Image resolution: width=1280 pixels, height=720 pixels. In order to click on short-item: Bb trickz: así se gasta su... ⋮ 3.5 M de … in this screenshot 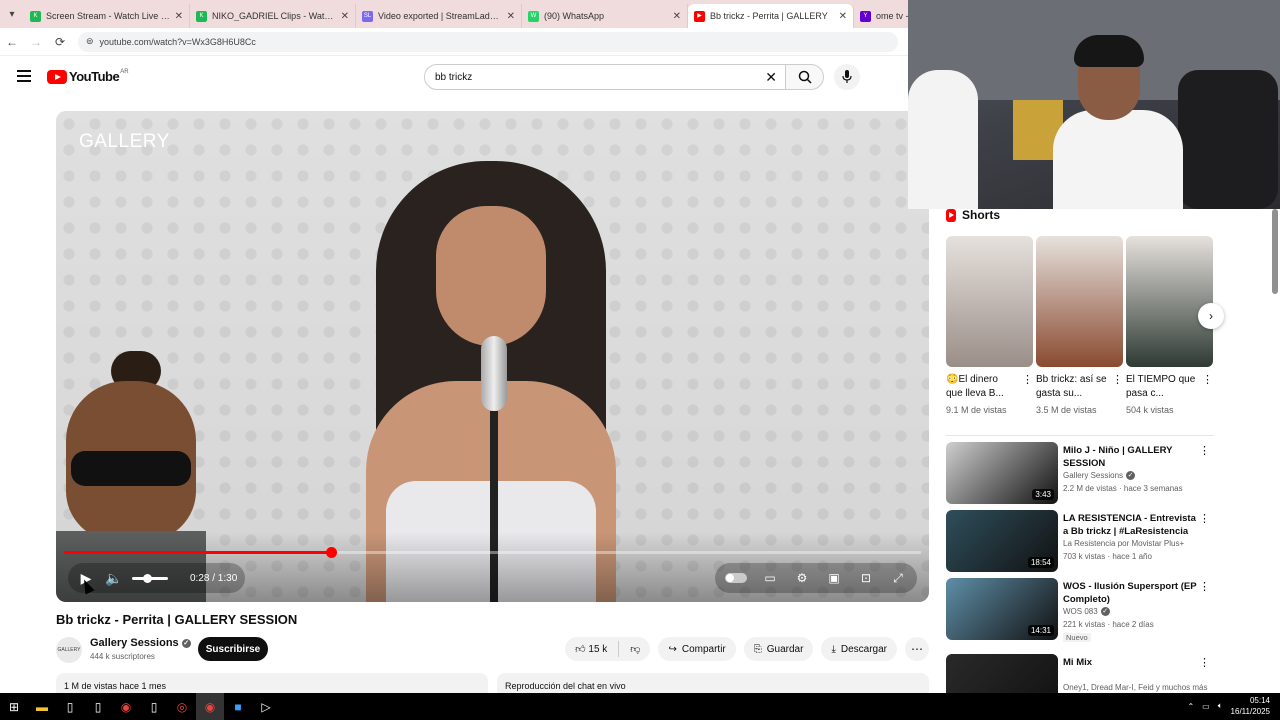, I will do `click(1079, 325)`.